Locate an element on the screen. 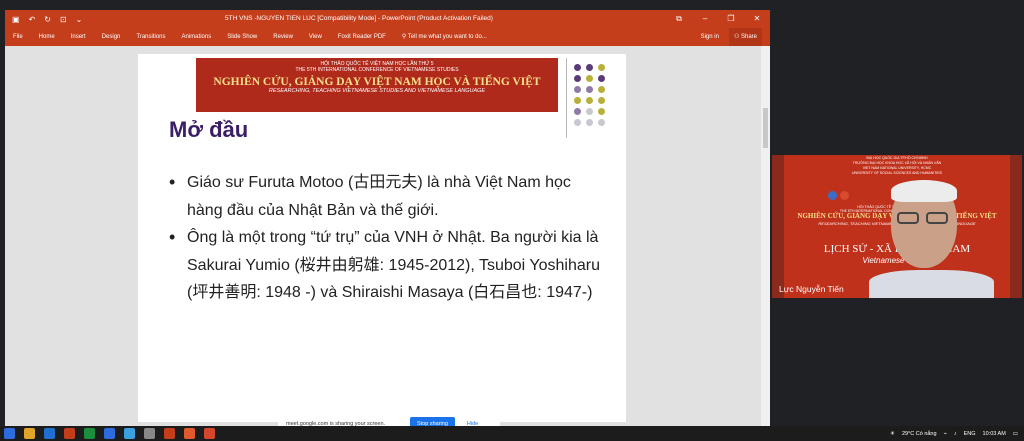 The image size is (1024, 441). glasses-left-icon is located at coordinates (908, 218).